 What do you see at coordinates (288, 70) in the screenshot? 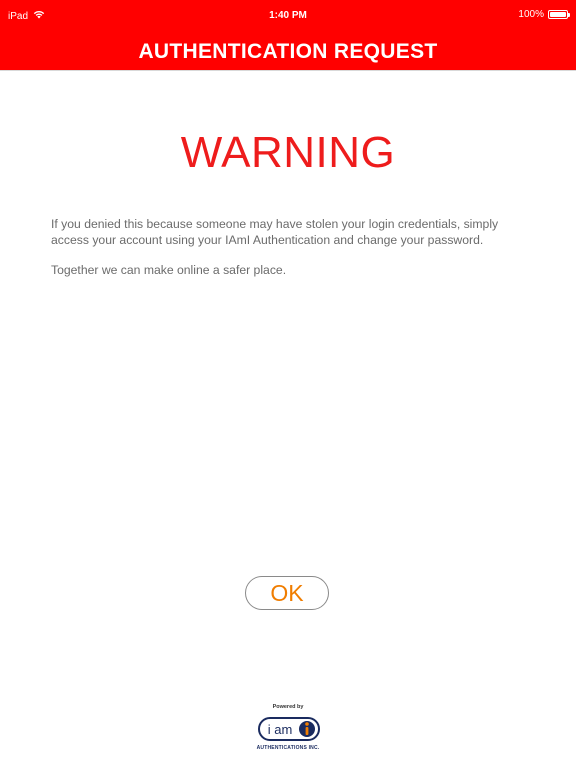
I see `header-divider` at bounding box center [288, 70].